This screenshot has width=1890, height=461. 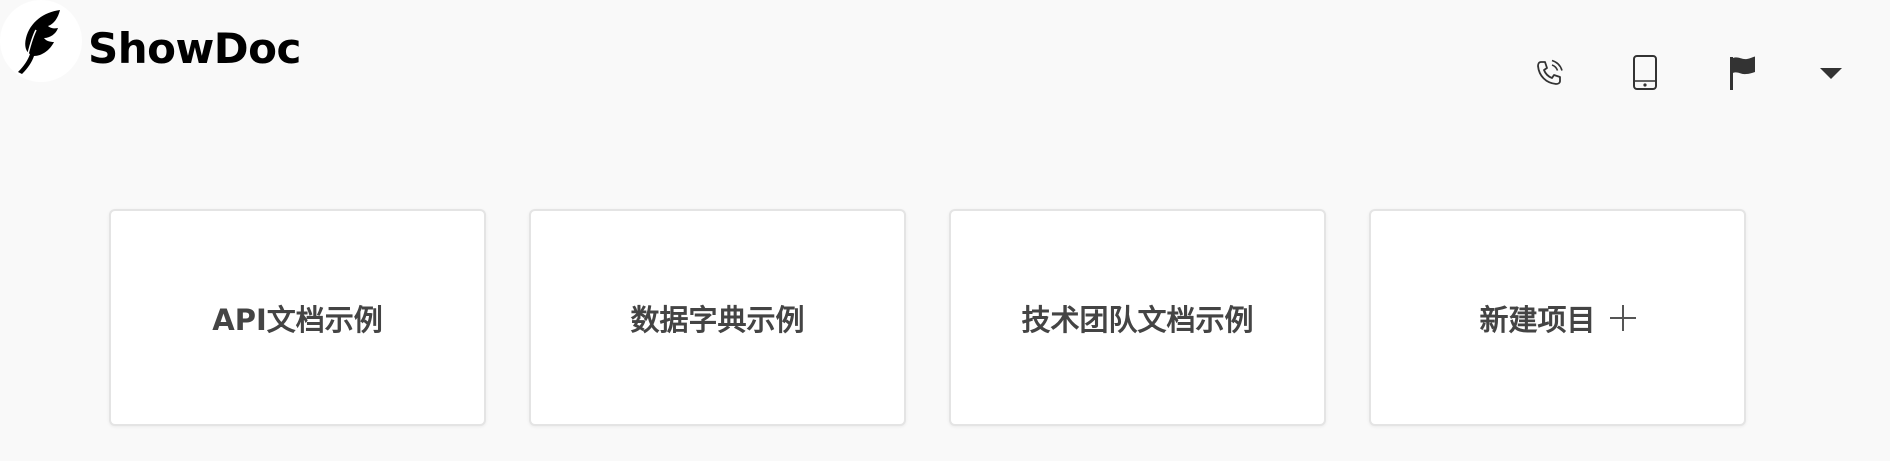 I want to click on project-card-title: API文档示例, so click(x=297, y=319).